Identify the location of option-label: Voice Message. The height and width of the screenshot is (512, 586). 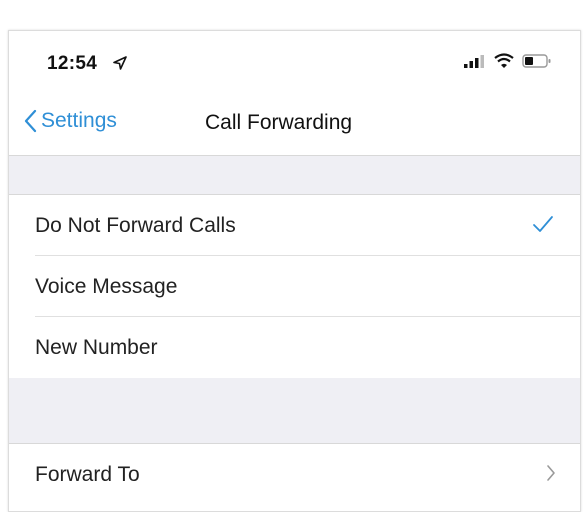
(106, 286).